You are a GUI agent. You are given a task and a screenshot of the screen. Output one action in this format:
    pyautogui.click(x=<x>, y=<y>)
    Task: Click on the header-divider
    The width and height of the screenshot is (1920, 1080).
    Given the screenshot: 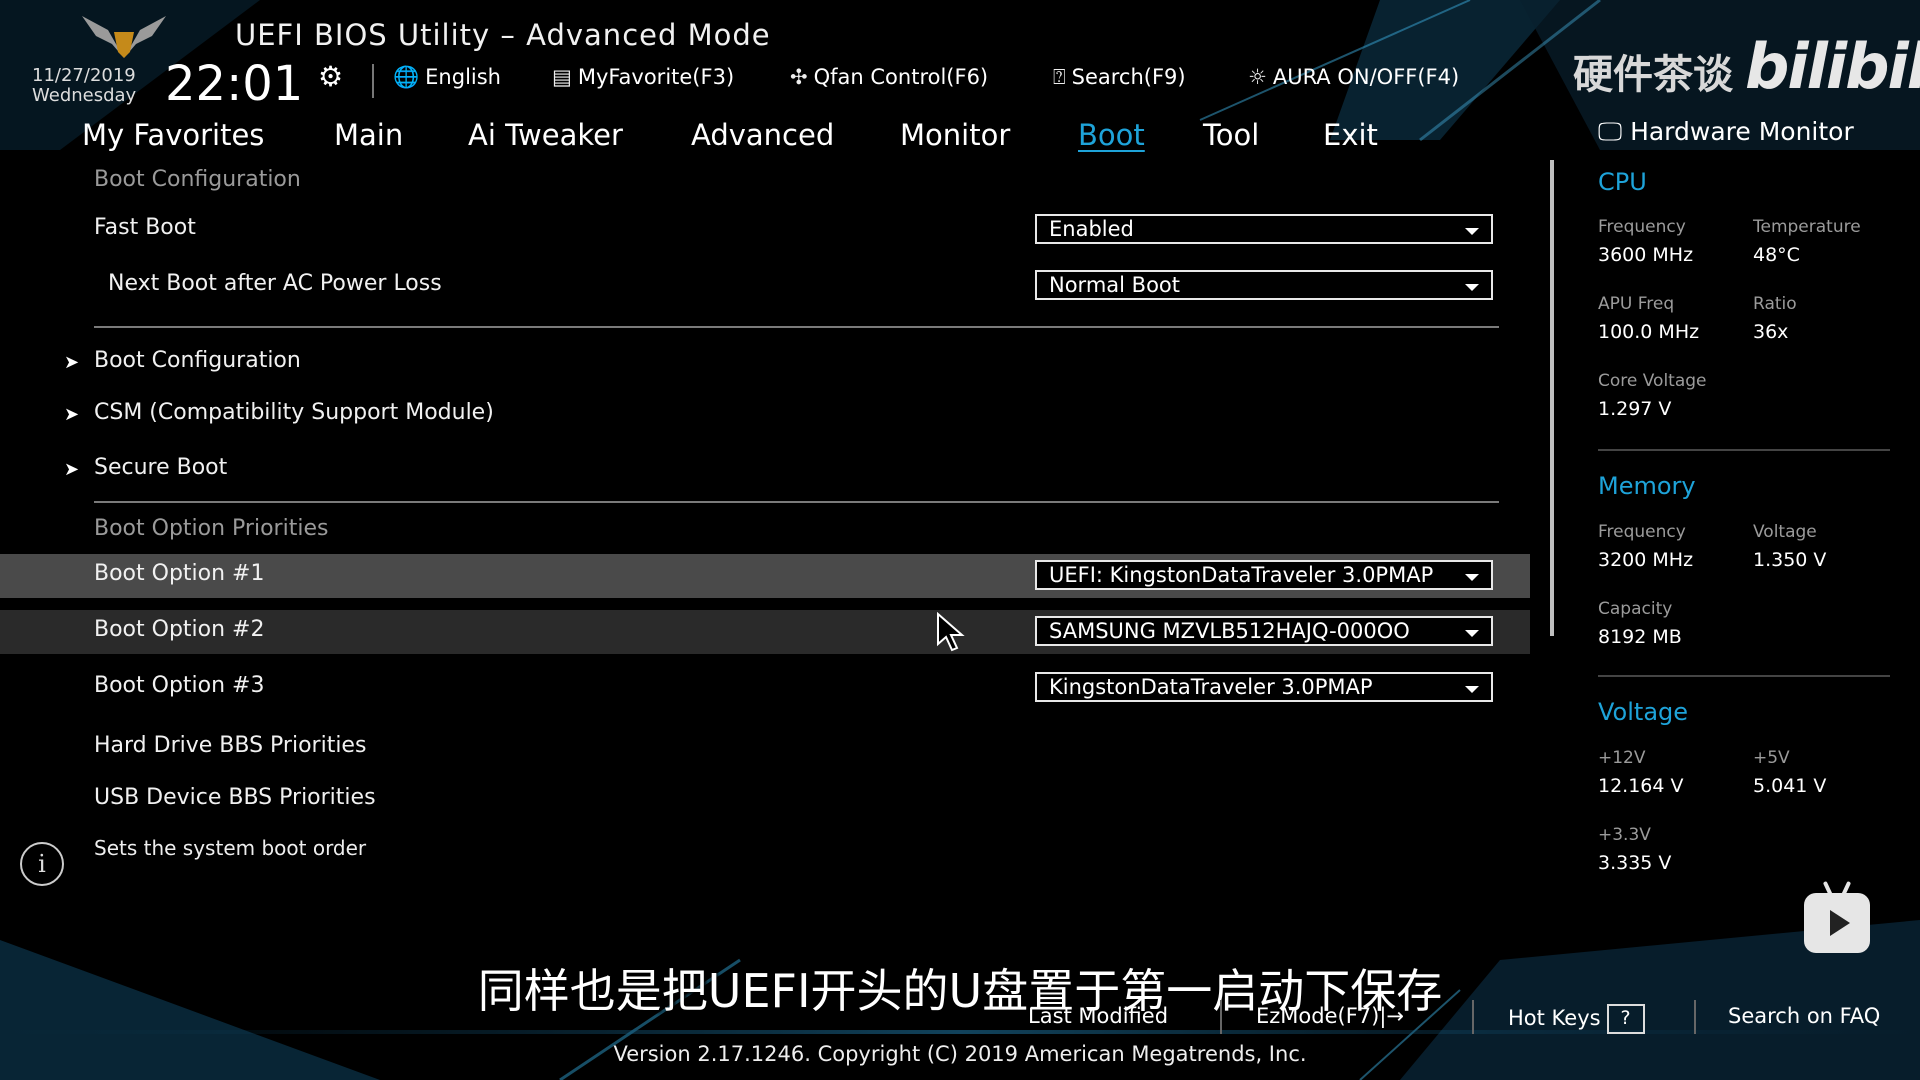 What is the action you would take?
    pyautogui.click(x=373, y=81)
    